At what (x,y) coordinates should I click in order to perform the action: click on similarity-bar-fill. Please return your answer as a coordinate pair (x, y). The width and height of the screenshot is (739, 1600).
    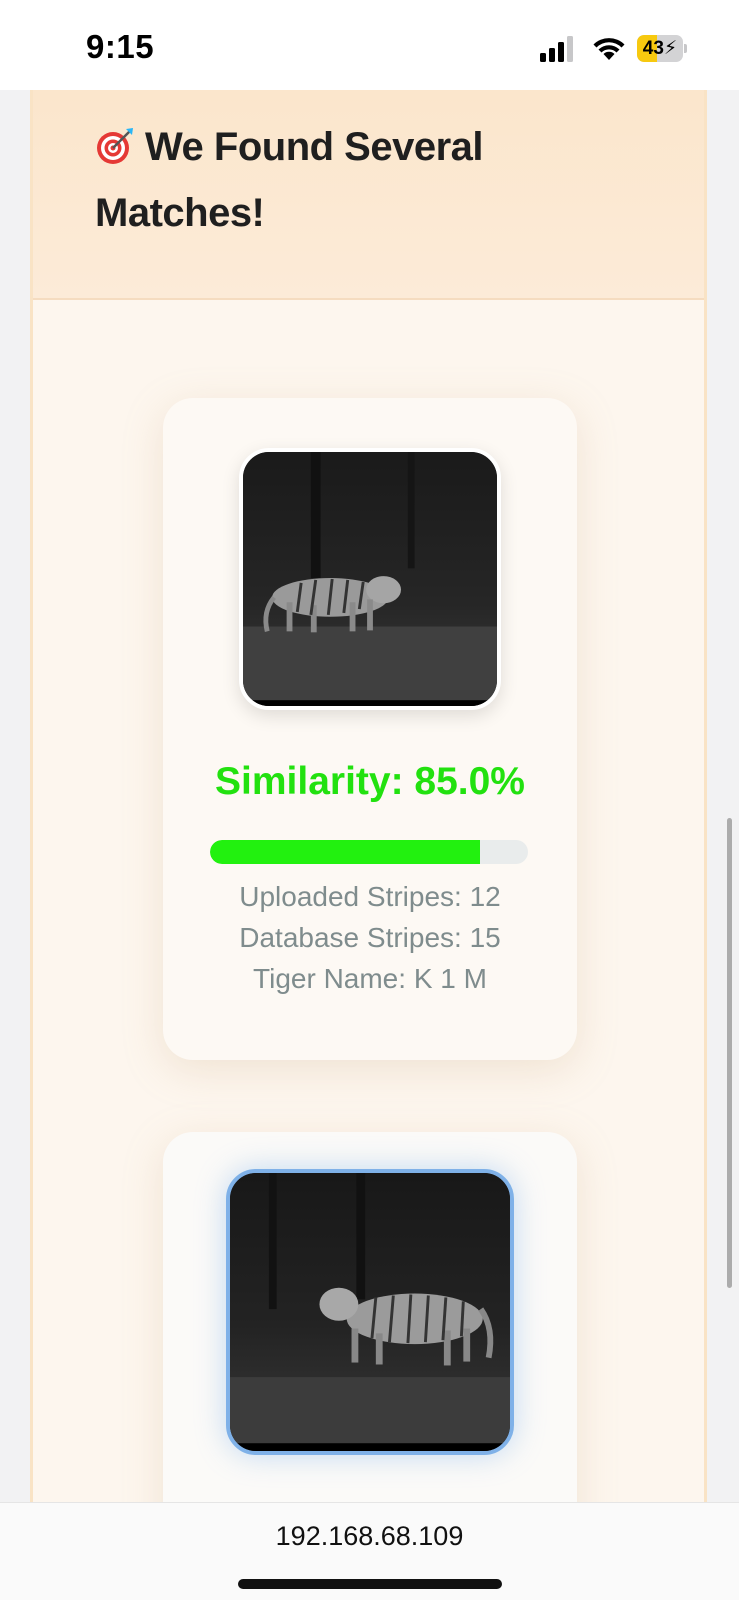
    Looking at the image, I should click on (345, 852).